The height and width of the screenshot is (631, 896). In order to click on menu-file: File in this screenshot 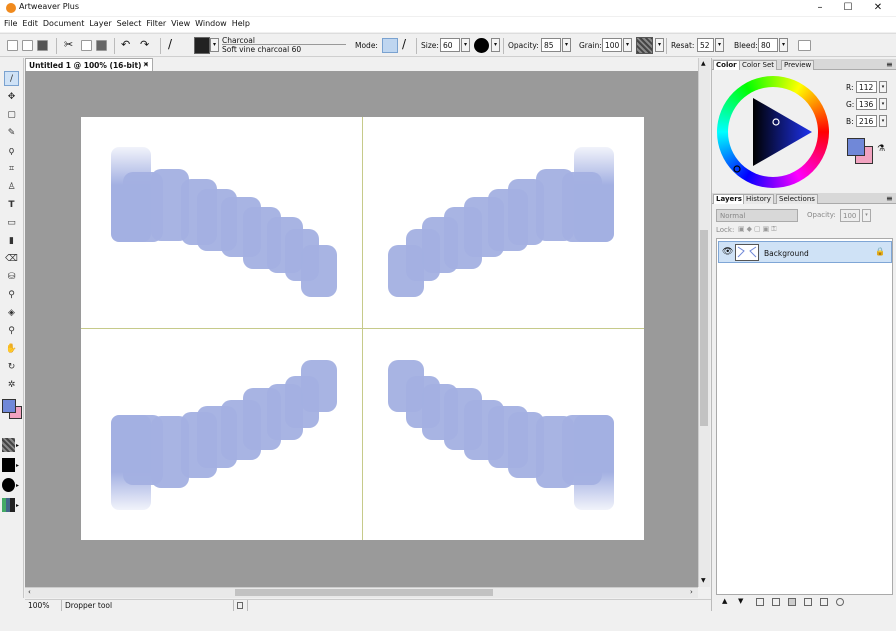, I will do `click(13, 24)`.